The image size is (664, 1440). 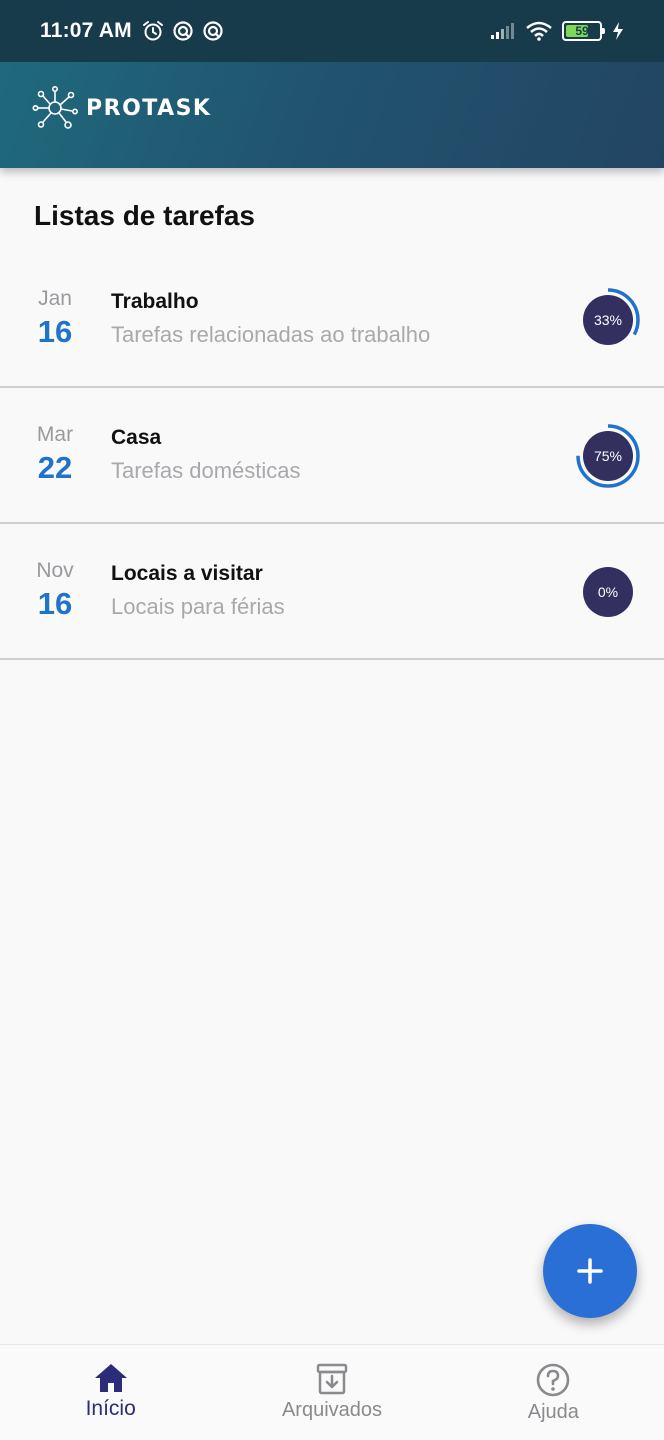 I want to click on task-list-description: Tarefas relacionadas ao trabalho, so click(x=271, y=334).